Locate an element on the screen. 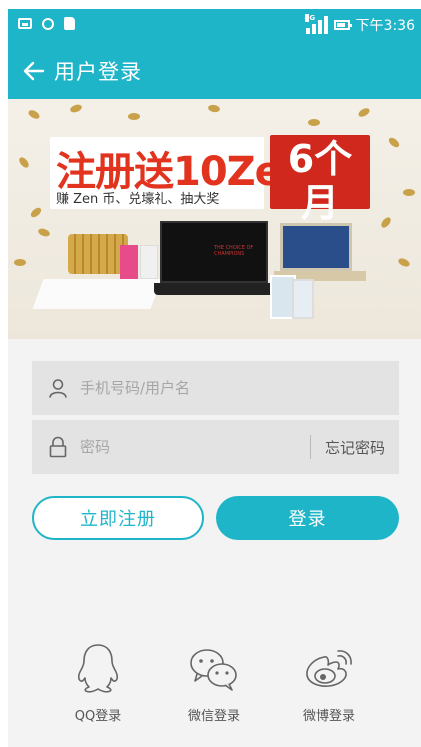  login-button: 登录 is located at coordinates (307, 518).